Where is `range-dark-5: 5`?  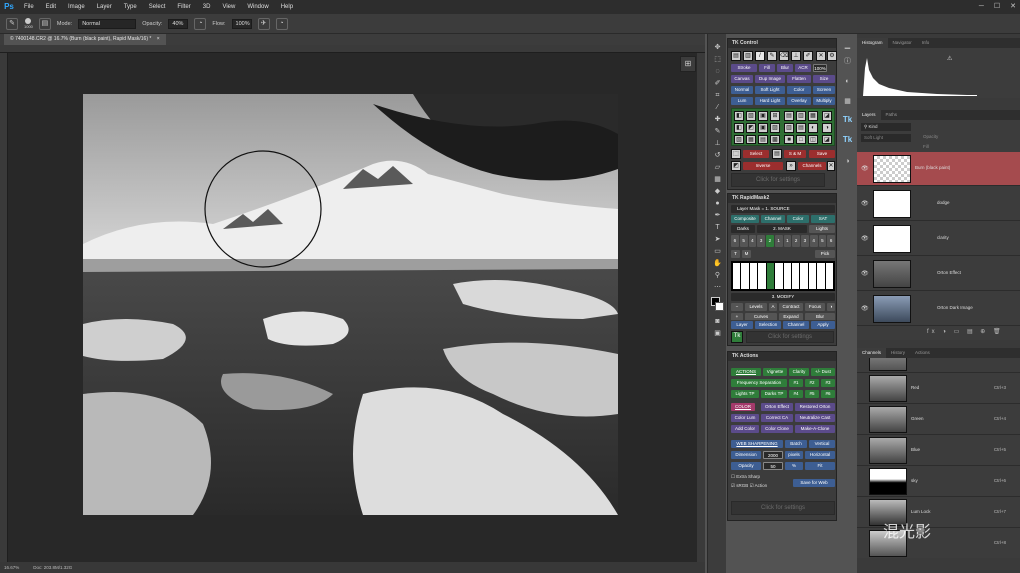 range-dark-5: 5 is located at coordinates (743, 241).